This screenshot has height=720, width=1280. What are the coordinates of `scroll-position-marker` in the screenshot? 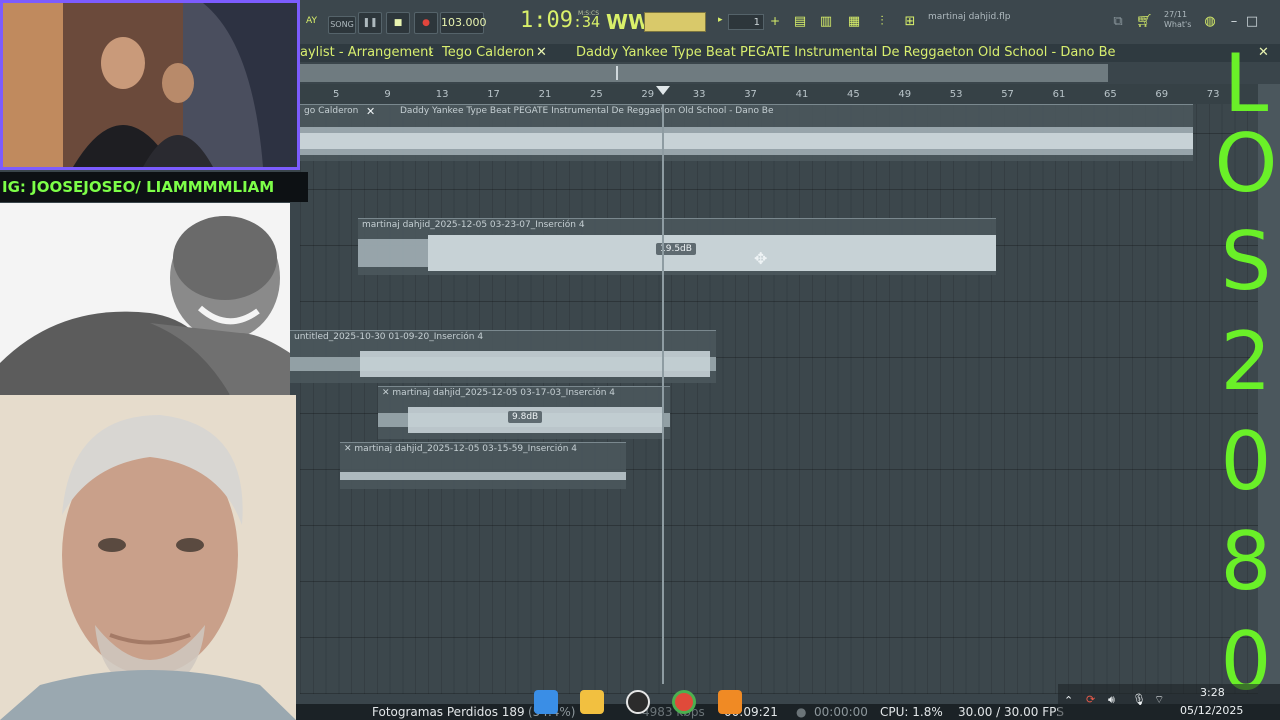 It's located at (617, 73).